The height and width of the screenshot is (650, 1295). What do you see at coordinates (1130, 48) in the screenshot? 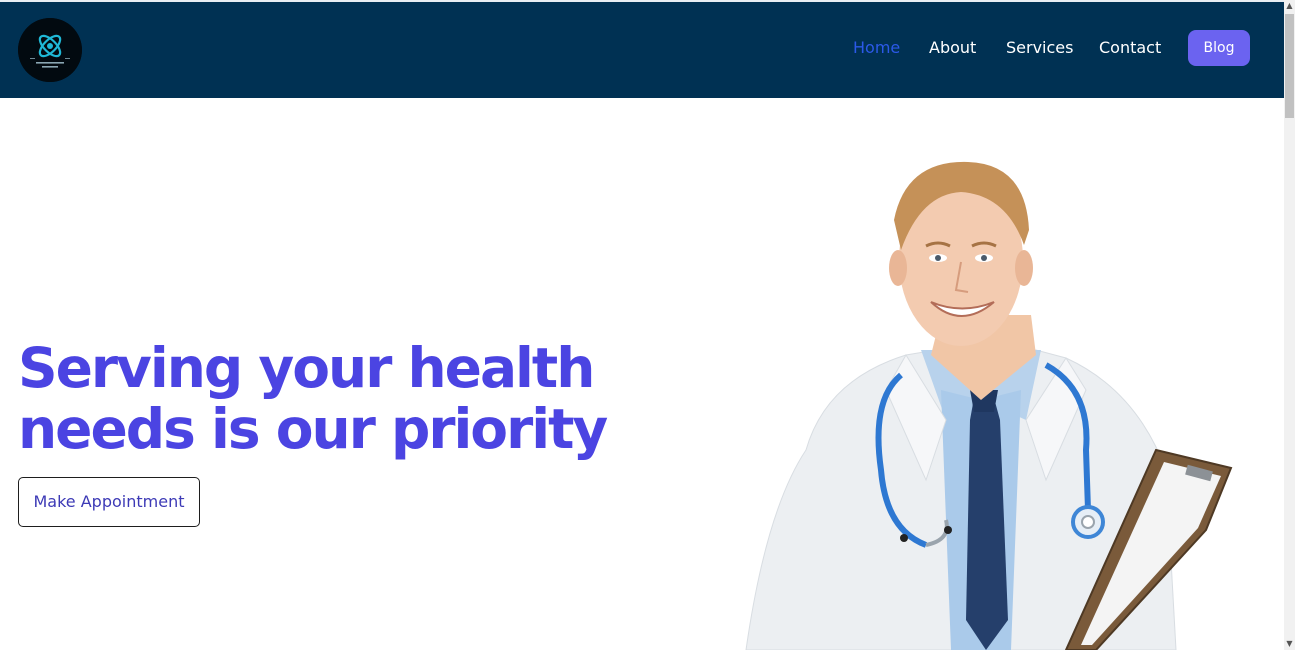
I see `nav-contact-link: Contact` at bounding box center [1130, 48].